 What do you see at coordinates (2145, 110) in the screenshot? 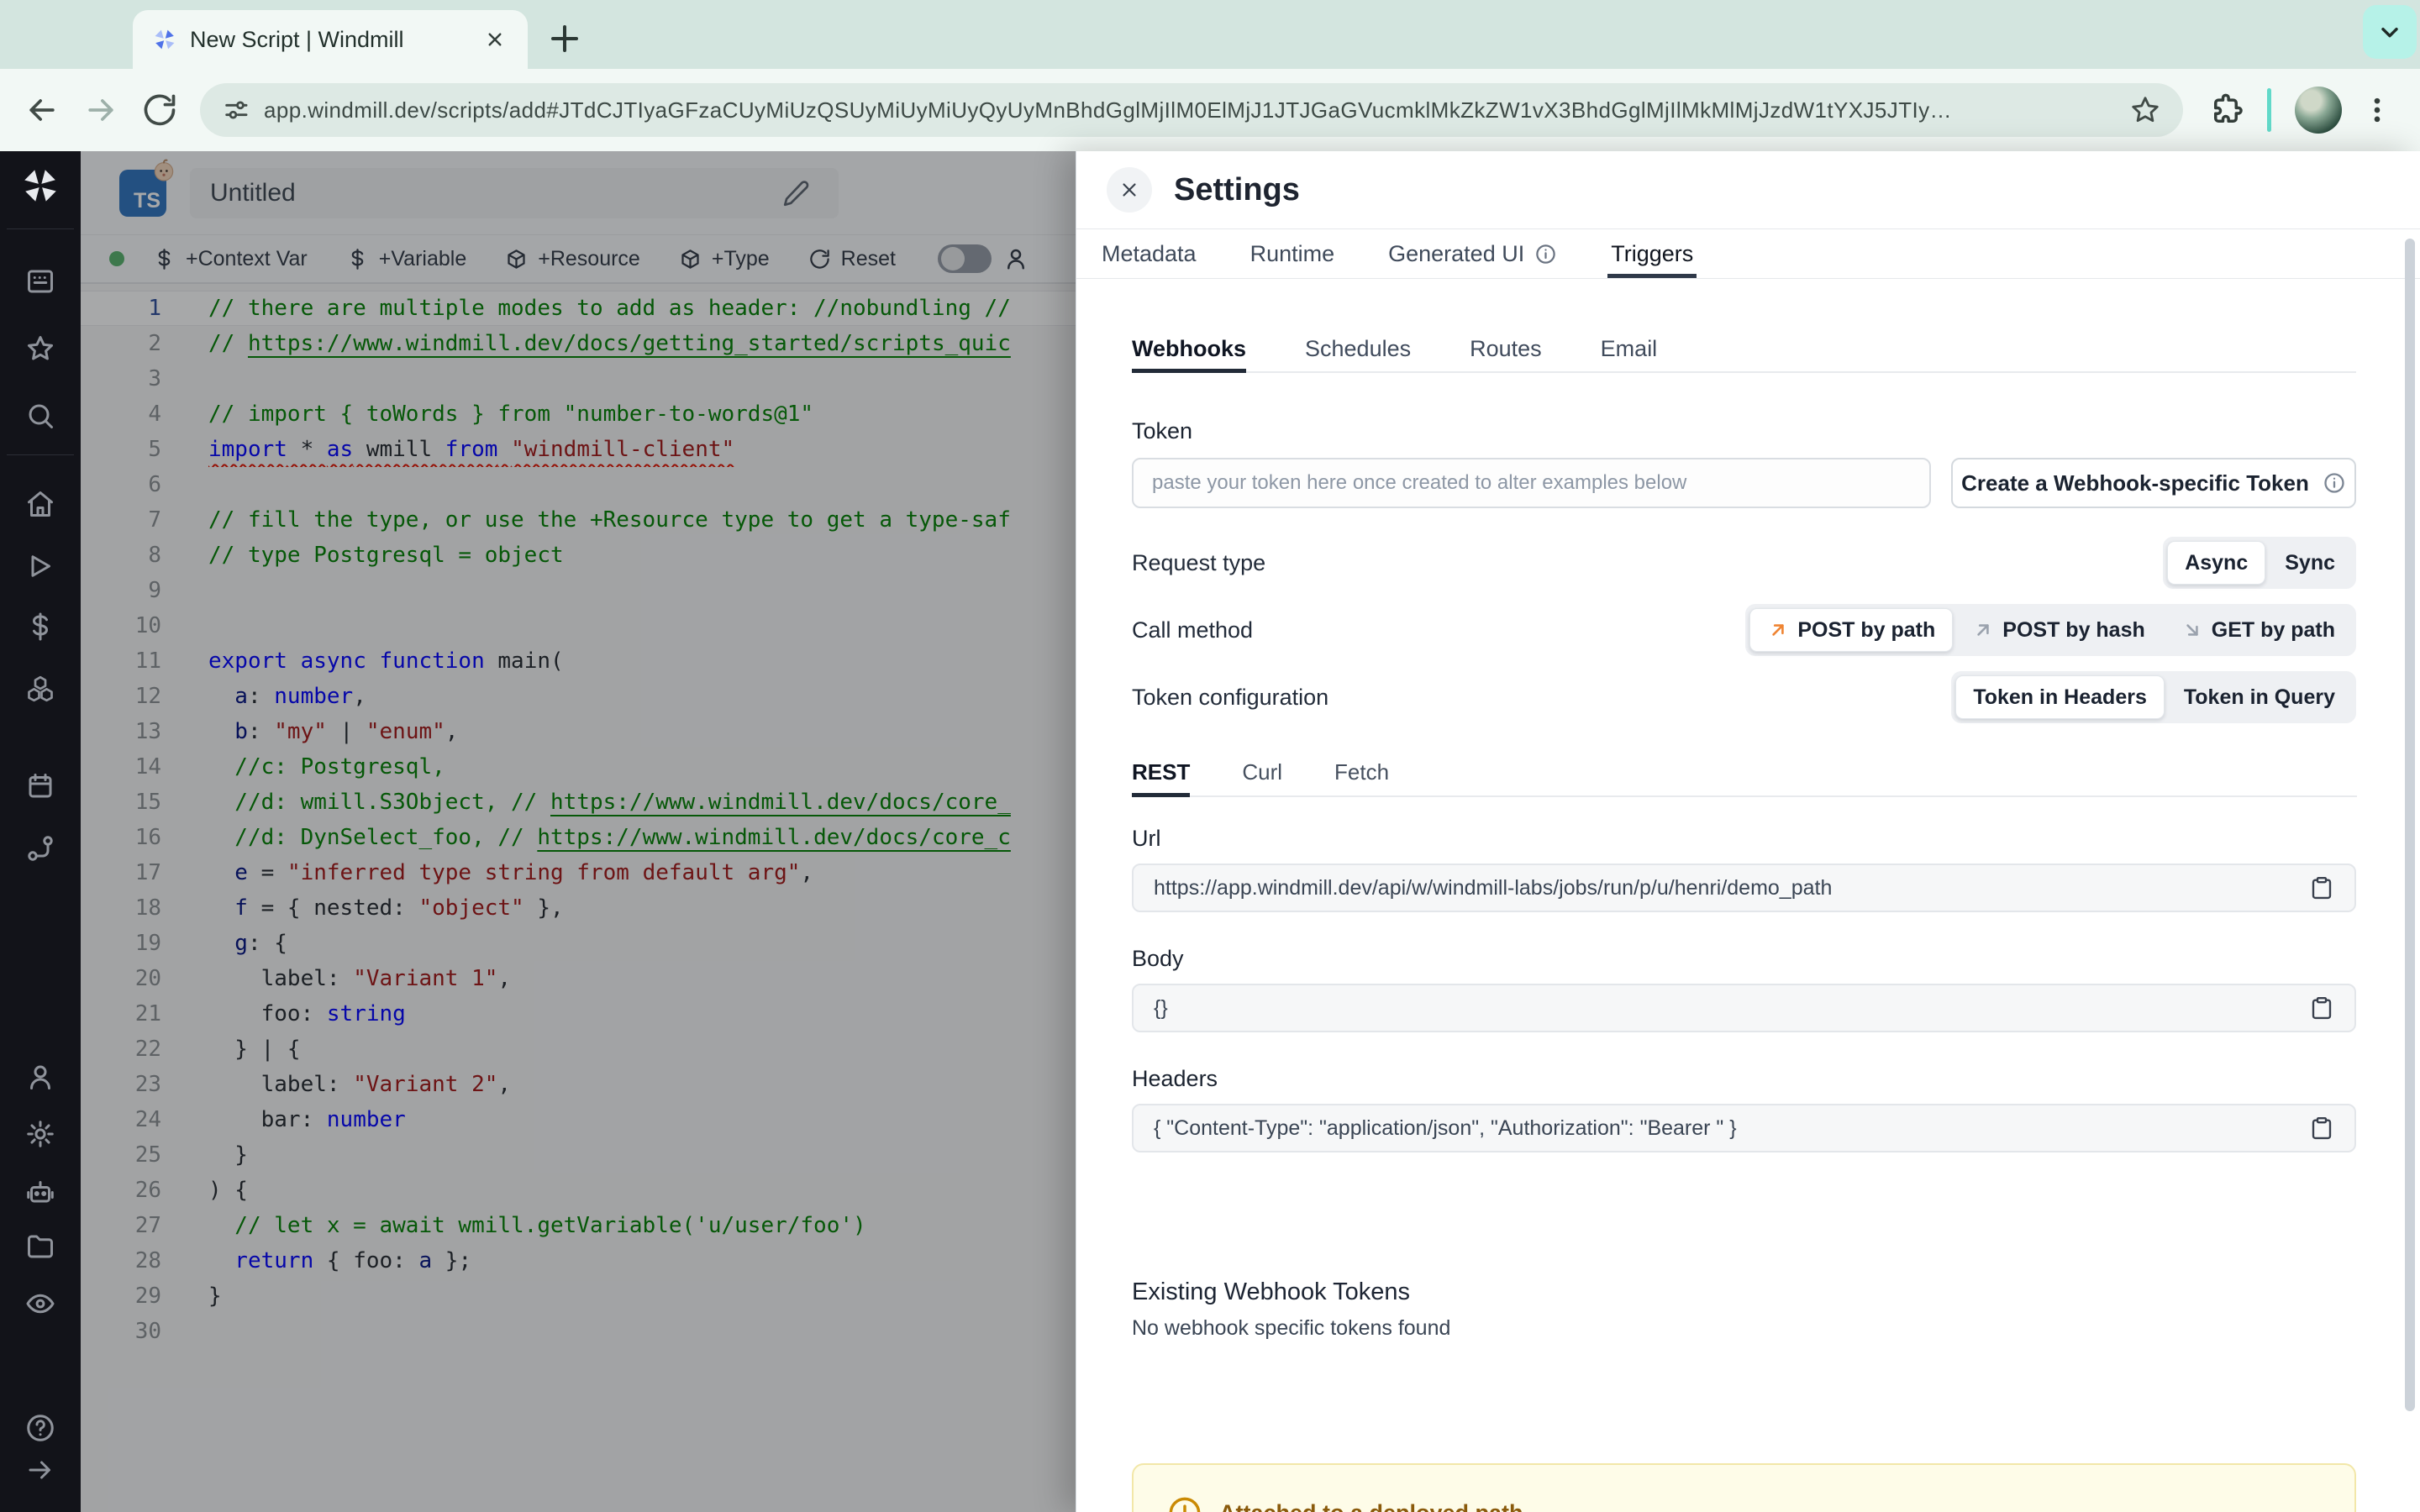
I see `bookmark-star-icon` at bounding box center [2145, 110].